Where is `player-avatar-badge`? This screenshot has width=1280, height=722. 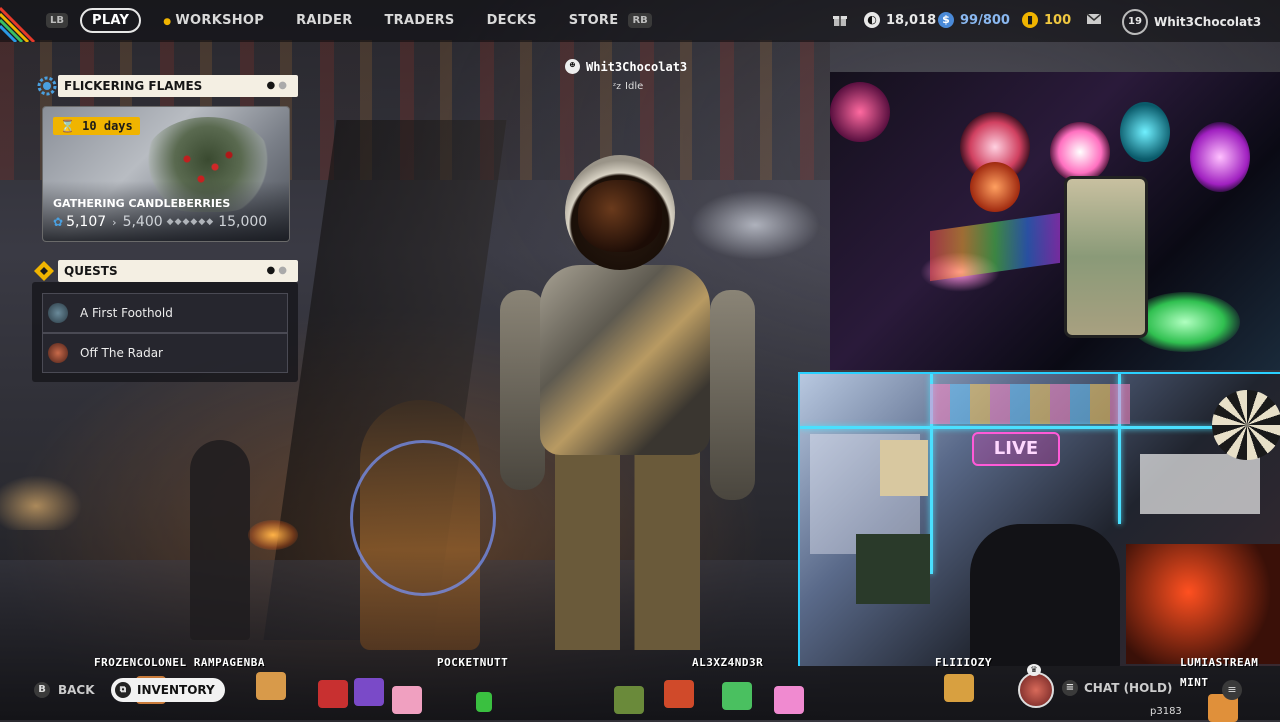
player-avatar-badge is located at coordinates (1036, 690).